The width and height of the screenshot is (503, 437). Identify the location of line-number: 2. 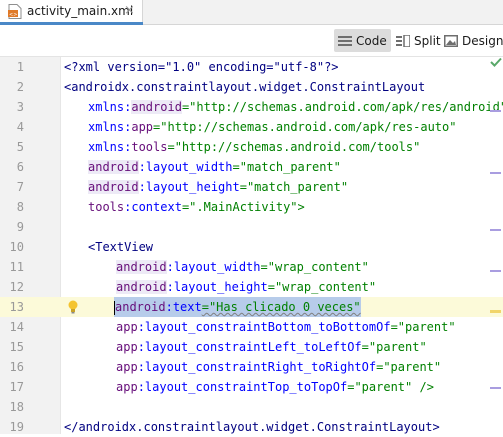
(20, 87).